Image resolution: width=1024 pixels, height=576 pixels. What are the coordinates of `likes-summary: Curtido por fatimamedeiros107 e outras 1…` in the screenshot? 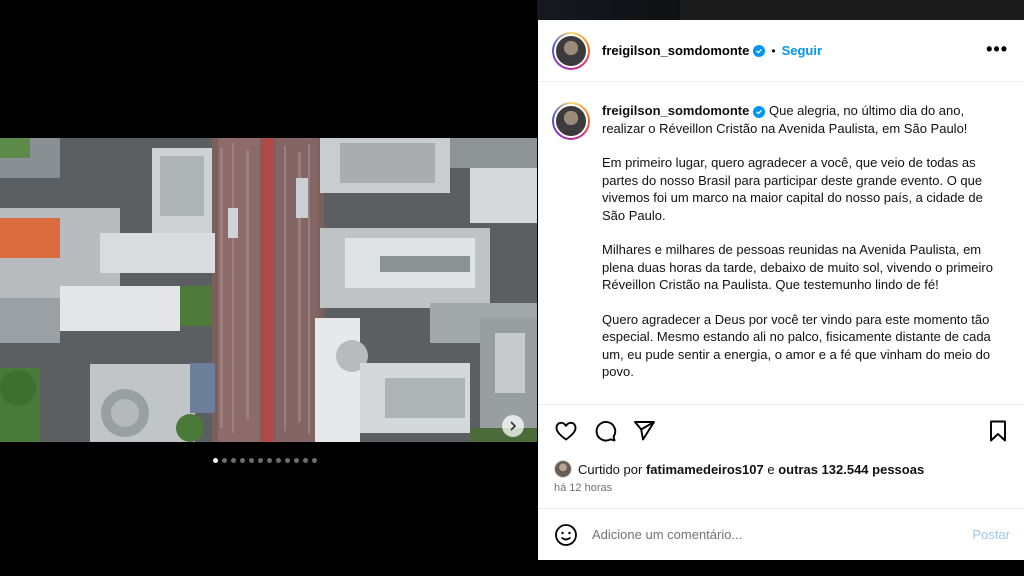 It's located at (739, 469).